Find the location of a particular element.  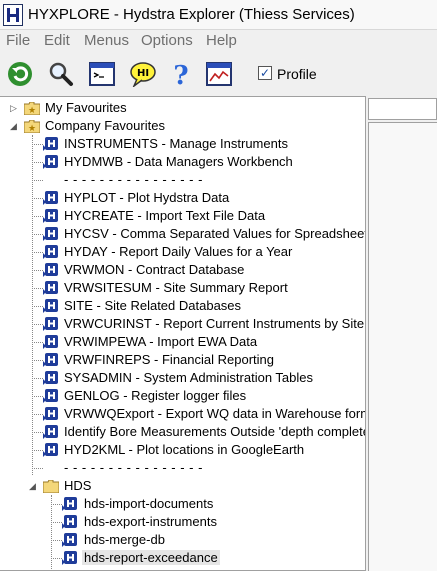

chart-window-button is located at coordinates (219, 74).